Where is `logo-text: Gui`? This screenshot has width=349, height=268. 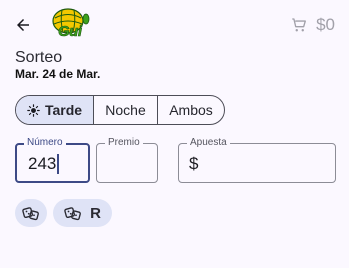 logo-text: Gui is located at coordinates (70, 32).